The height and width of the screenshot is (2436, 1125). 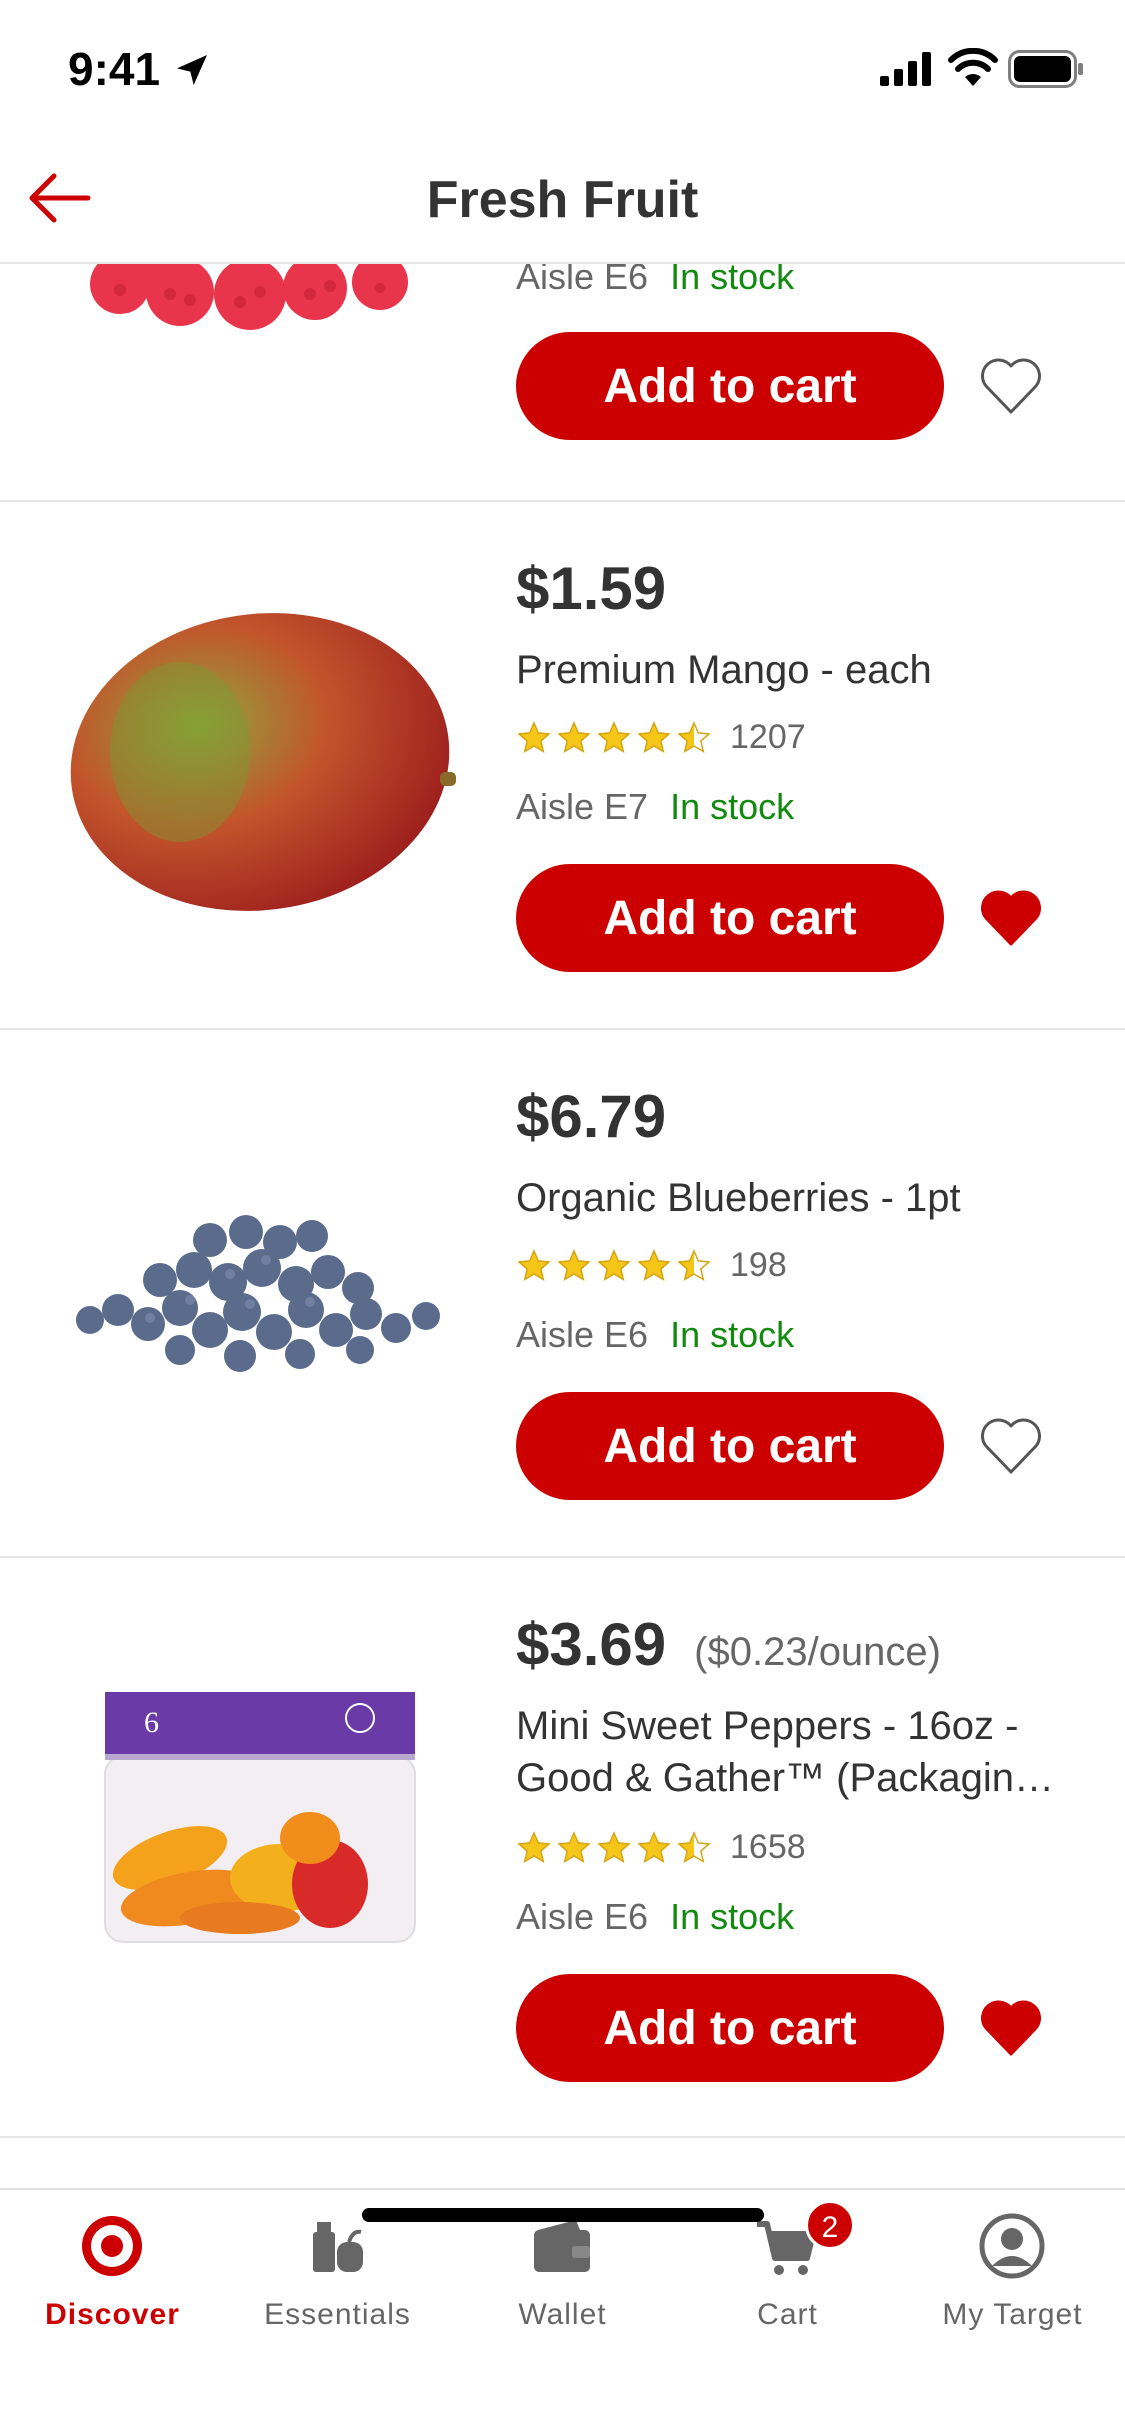 I want to click on price-row: $3.69 ($0.23/ounce), so click(x=728, y=1644).